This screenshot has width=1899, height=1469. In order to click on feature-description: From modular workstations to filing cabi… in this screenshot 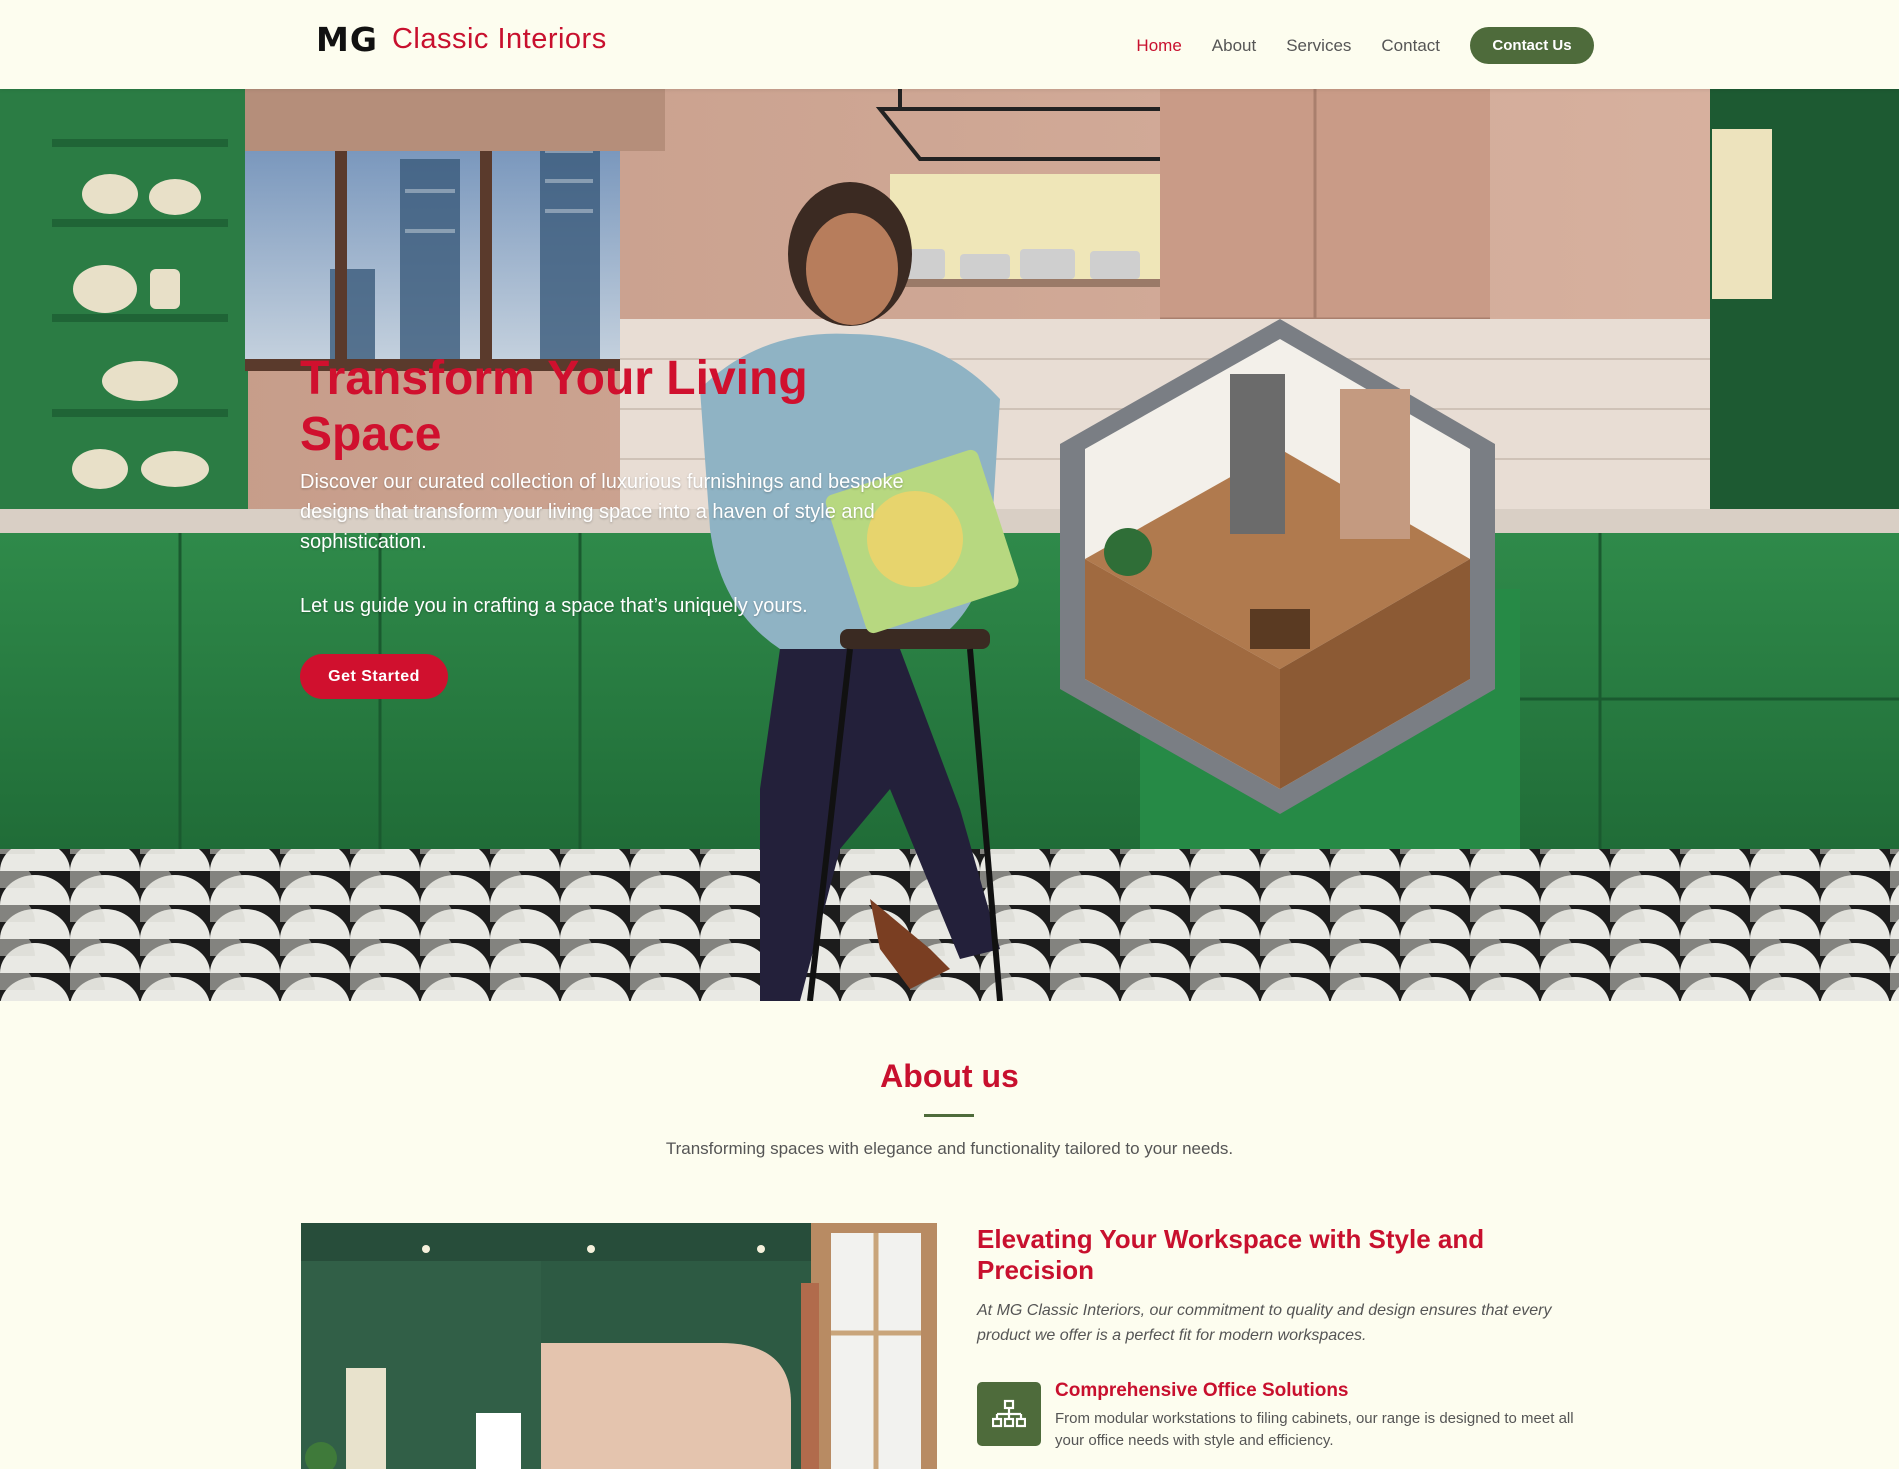, I will do `click(1314, 1429)`.